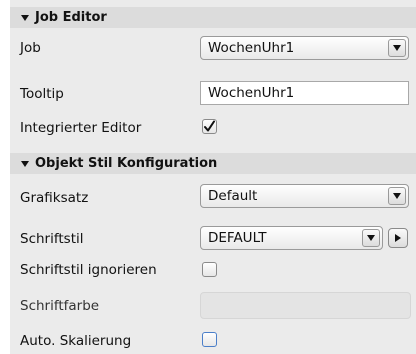  What do you see at coordinates (30, 48) in the screenshot?
I see `job-label: Job` at bounding box center [30, 48].